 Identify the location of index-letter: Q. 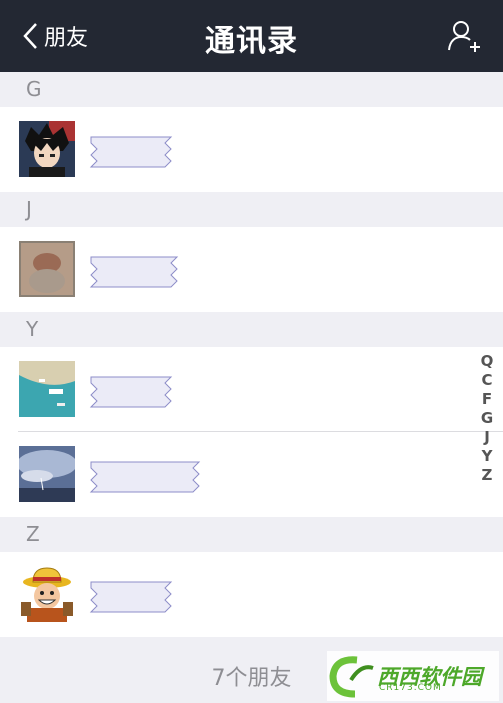
(487, 361).